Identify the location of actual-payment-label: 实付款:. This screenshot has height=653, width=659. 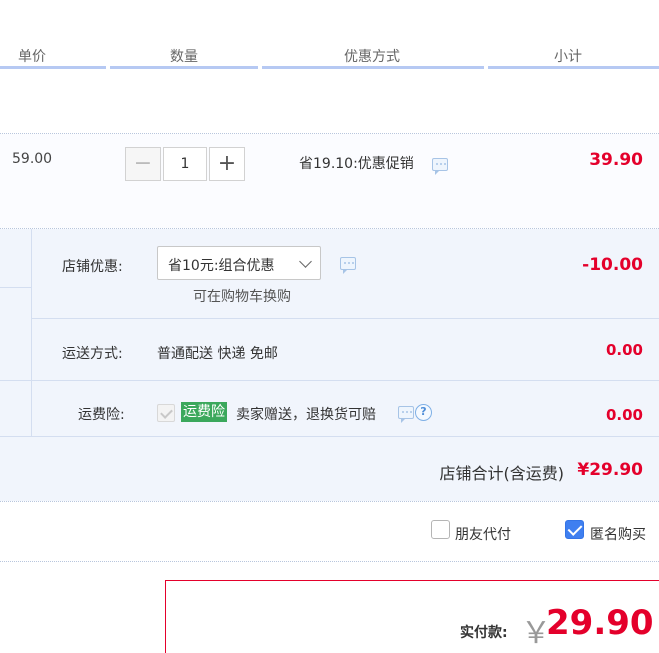
(484, 633).